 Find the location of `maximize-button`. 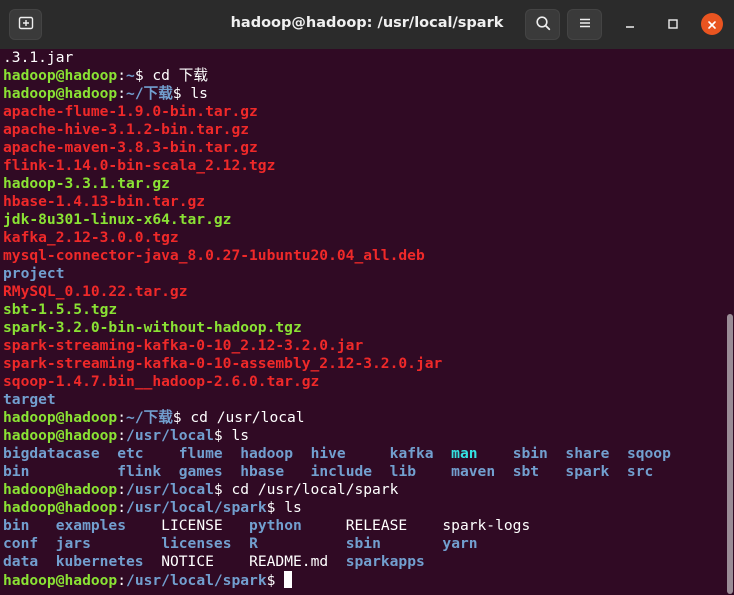

maximize-button is located at coordinates (673, 24).